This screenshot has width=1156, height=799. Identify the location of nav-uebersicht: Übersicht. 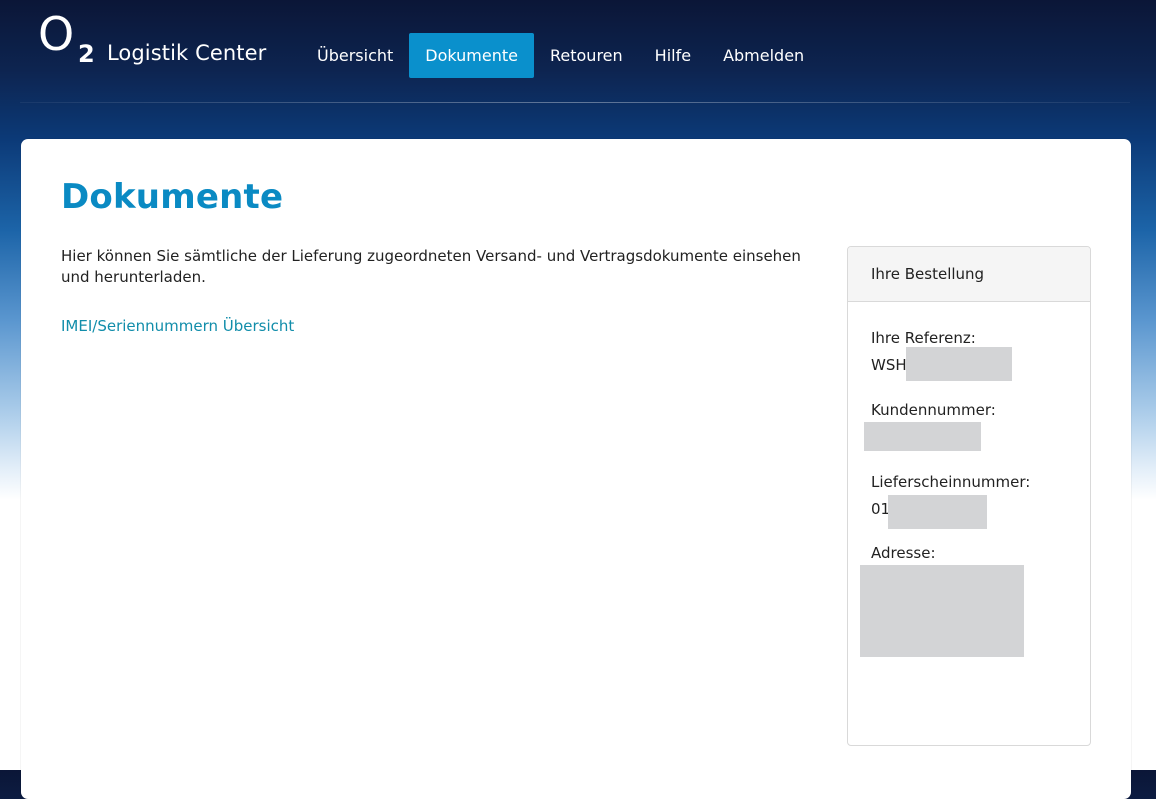
(355, 55).